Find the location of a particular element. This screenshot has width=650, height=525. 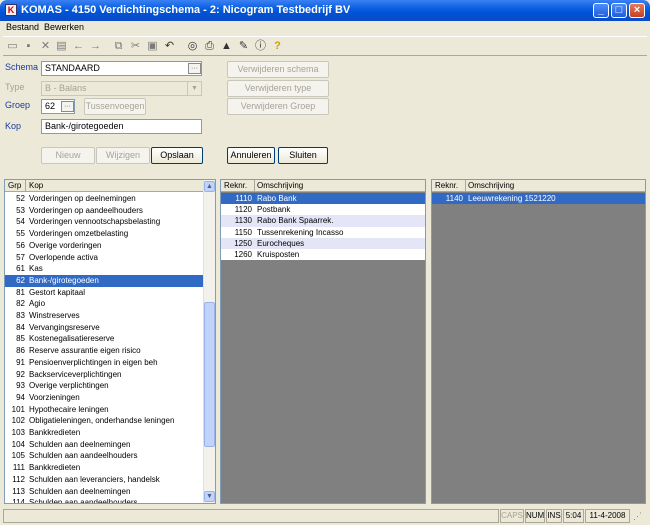

account-row: 1150 Tussenrekening Incasso is located at coordinates (323, 232).